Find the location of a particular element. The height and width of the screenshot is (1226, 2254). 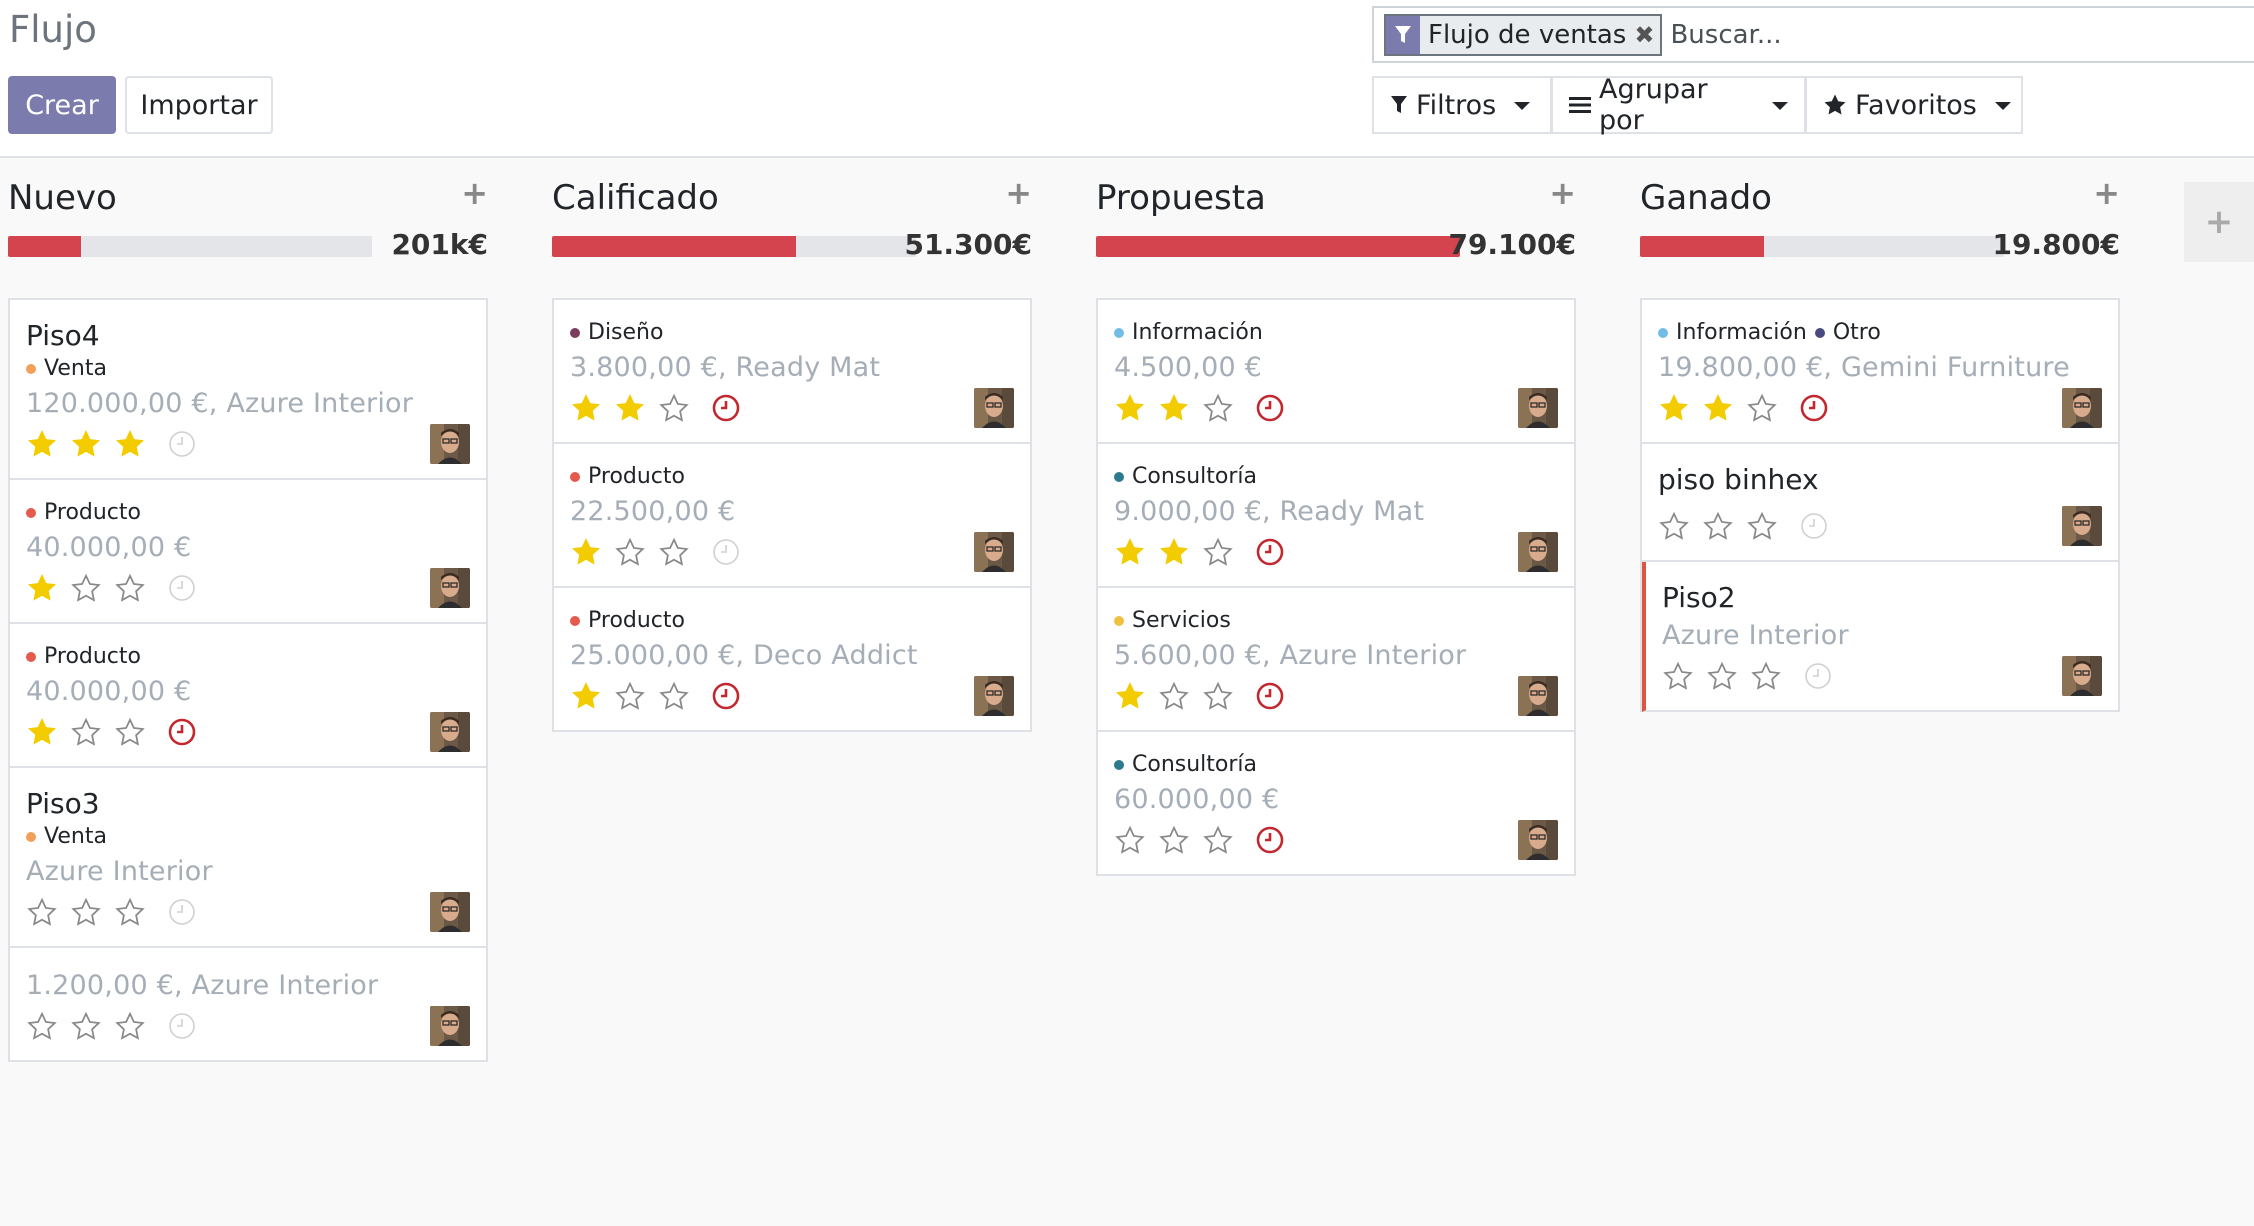

priority-row is located at coordinates (1880, 526).